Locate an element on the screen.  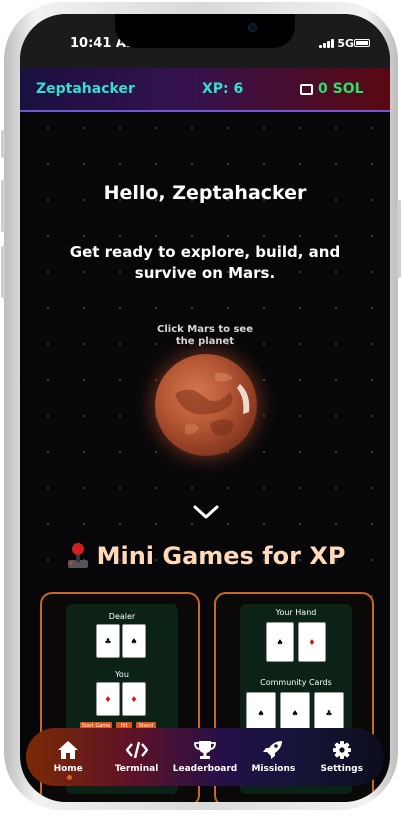
nav-item-home: Home is located at coordinates (68, 757).